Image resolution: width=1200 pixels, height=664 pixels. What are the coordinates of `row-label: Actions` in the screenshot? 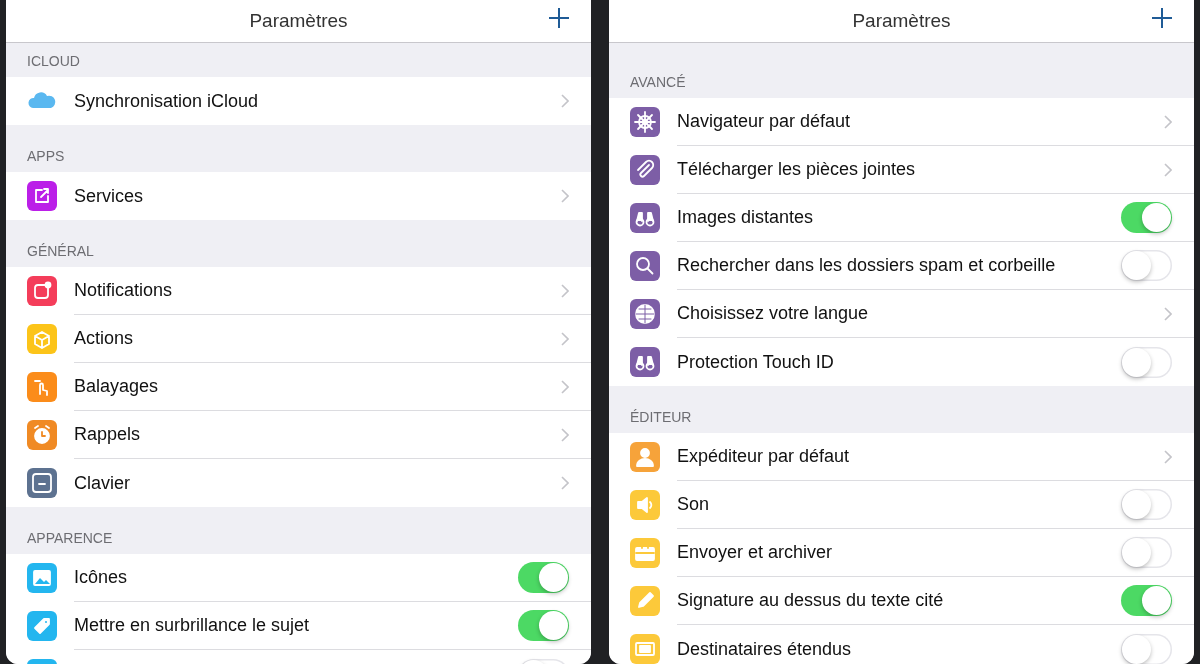 It's located at (104, 338).